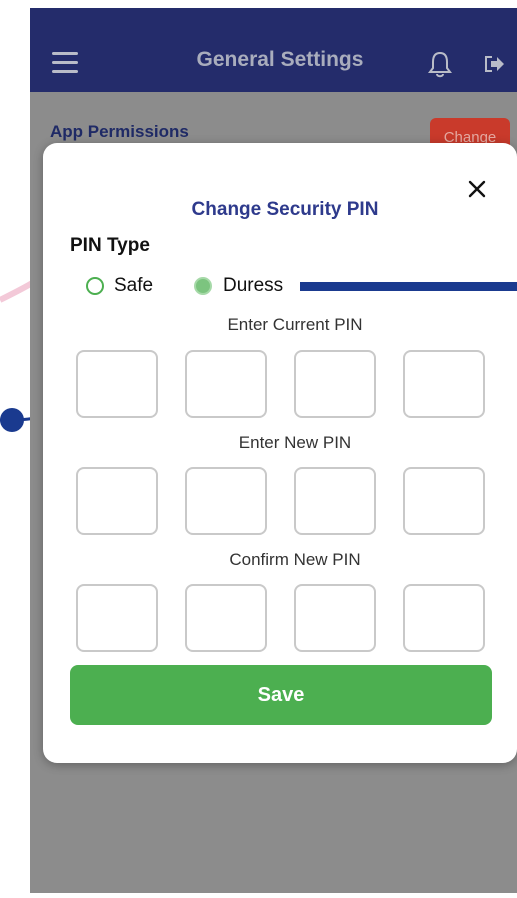 This screenshot has height=898, width=517. I want to click on app-header: General Settings, so click(273, 50).